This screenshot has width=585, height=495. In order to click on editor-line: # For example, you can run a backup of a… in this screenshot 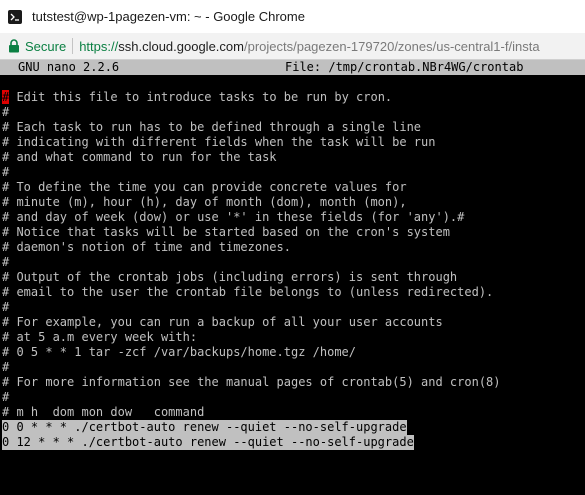, I will do `click(293, 322)`.